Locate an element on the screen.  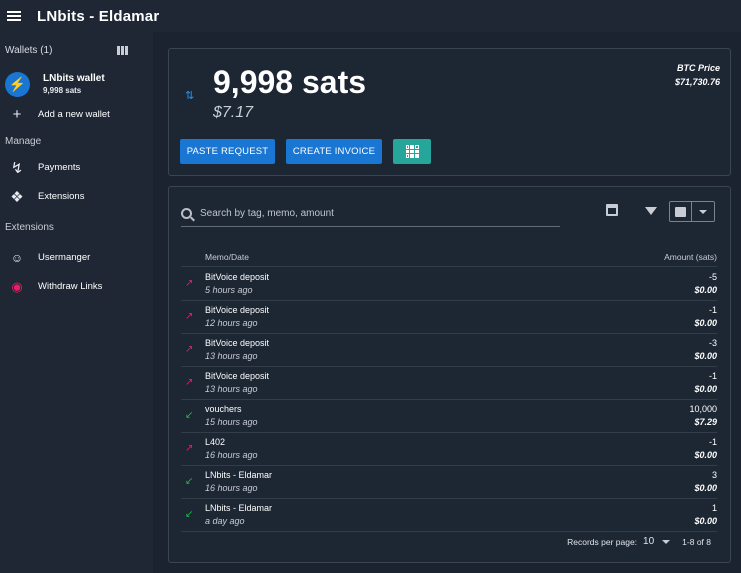
records-per-page-label: Records per page: is located at coordinates (602, 541).